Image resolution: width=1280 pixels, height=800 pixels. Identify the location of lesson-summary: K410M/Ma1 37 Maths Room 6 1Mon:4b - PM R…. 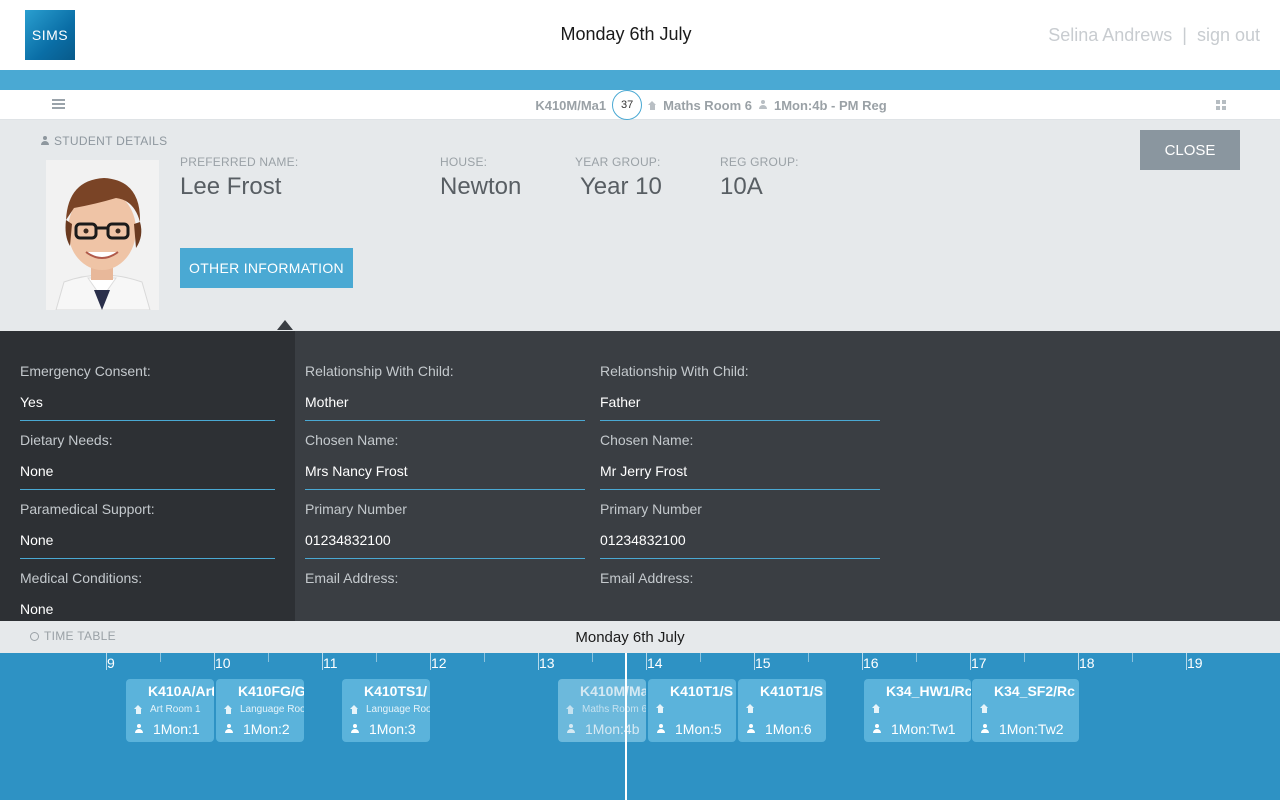
(640, 105).